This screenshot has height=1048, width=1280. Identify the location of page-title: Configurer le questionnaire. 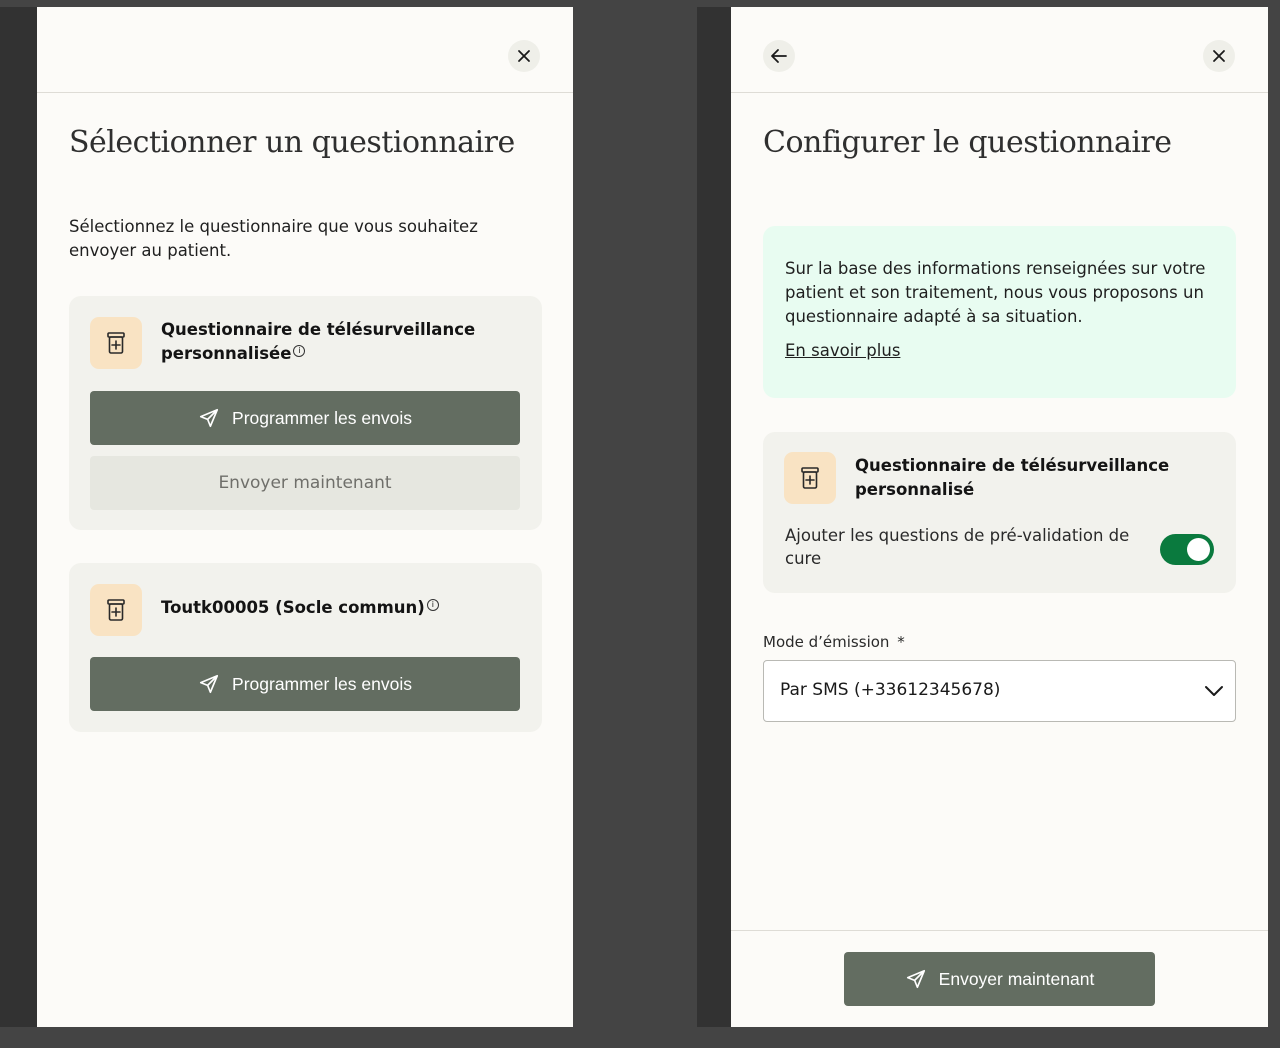
(967, 142).